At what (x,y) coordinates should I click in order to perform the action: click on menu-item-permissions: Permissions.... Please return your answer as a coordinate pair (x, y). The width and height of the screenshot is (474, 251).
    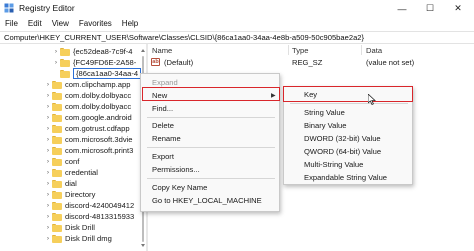
    Looking at the image, I should click on (176, 169).